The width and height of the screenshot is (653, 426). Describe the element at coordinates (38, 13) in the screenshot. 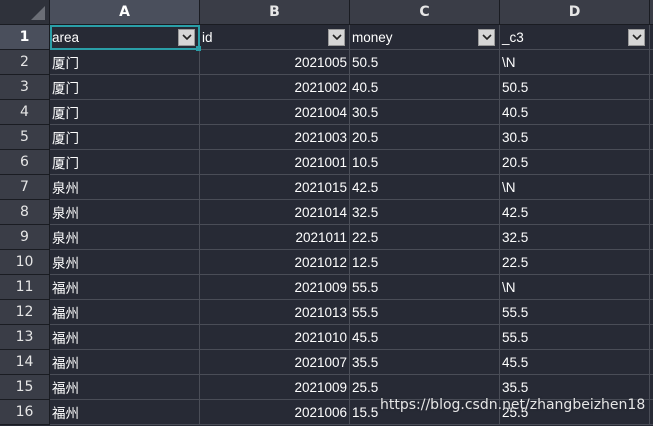

I see `select-all-icon` at that location.